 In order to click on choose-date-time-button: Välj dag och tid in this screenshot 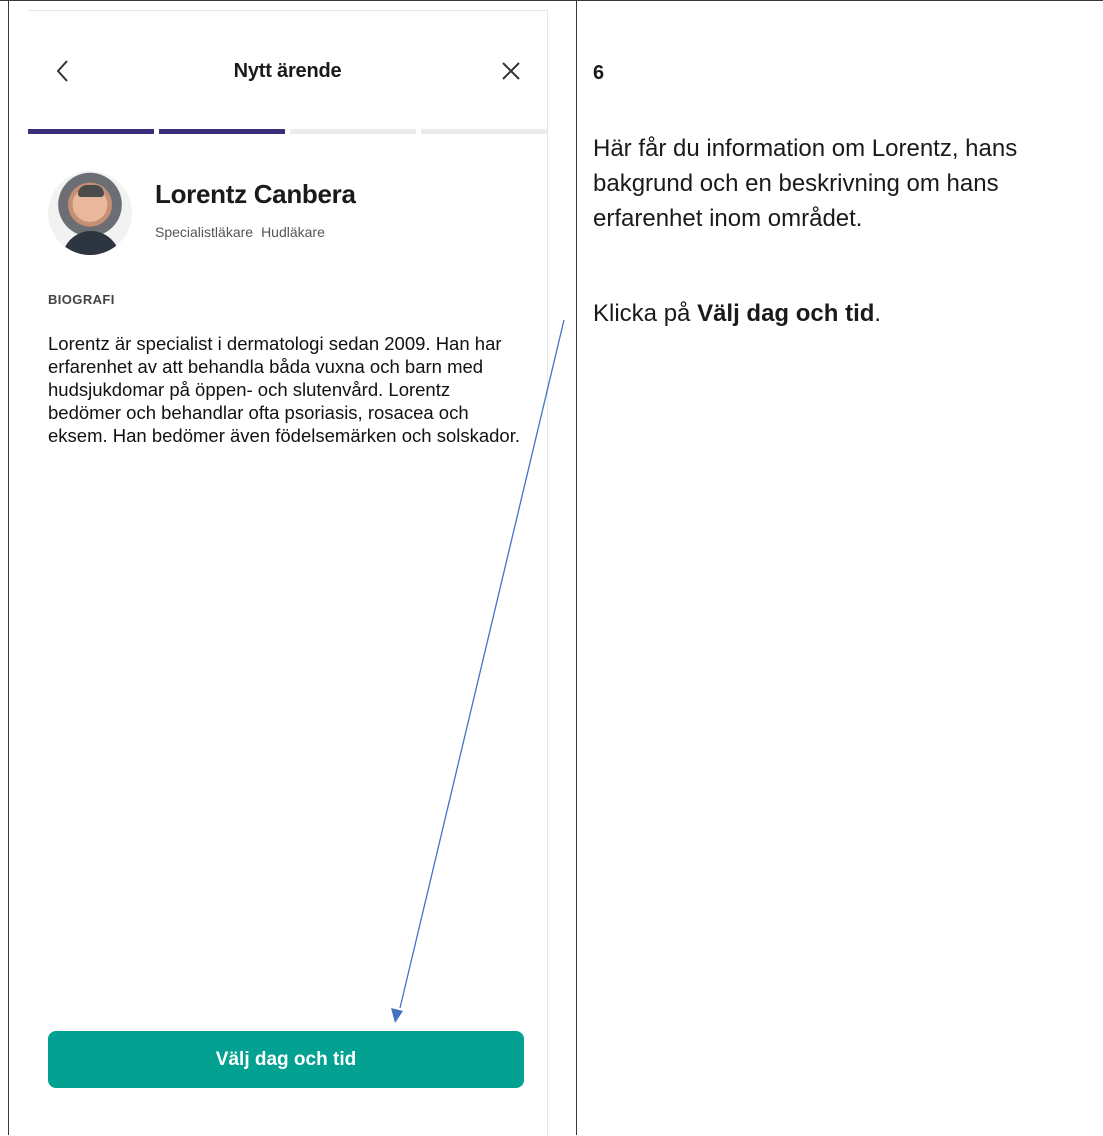, I will do `click(286, 1059)`.